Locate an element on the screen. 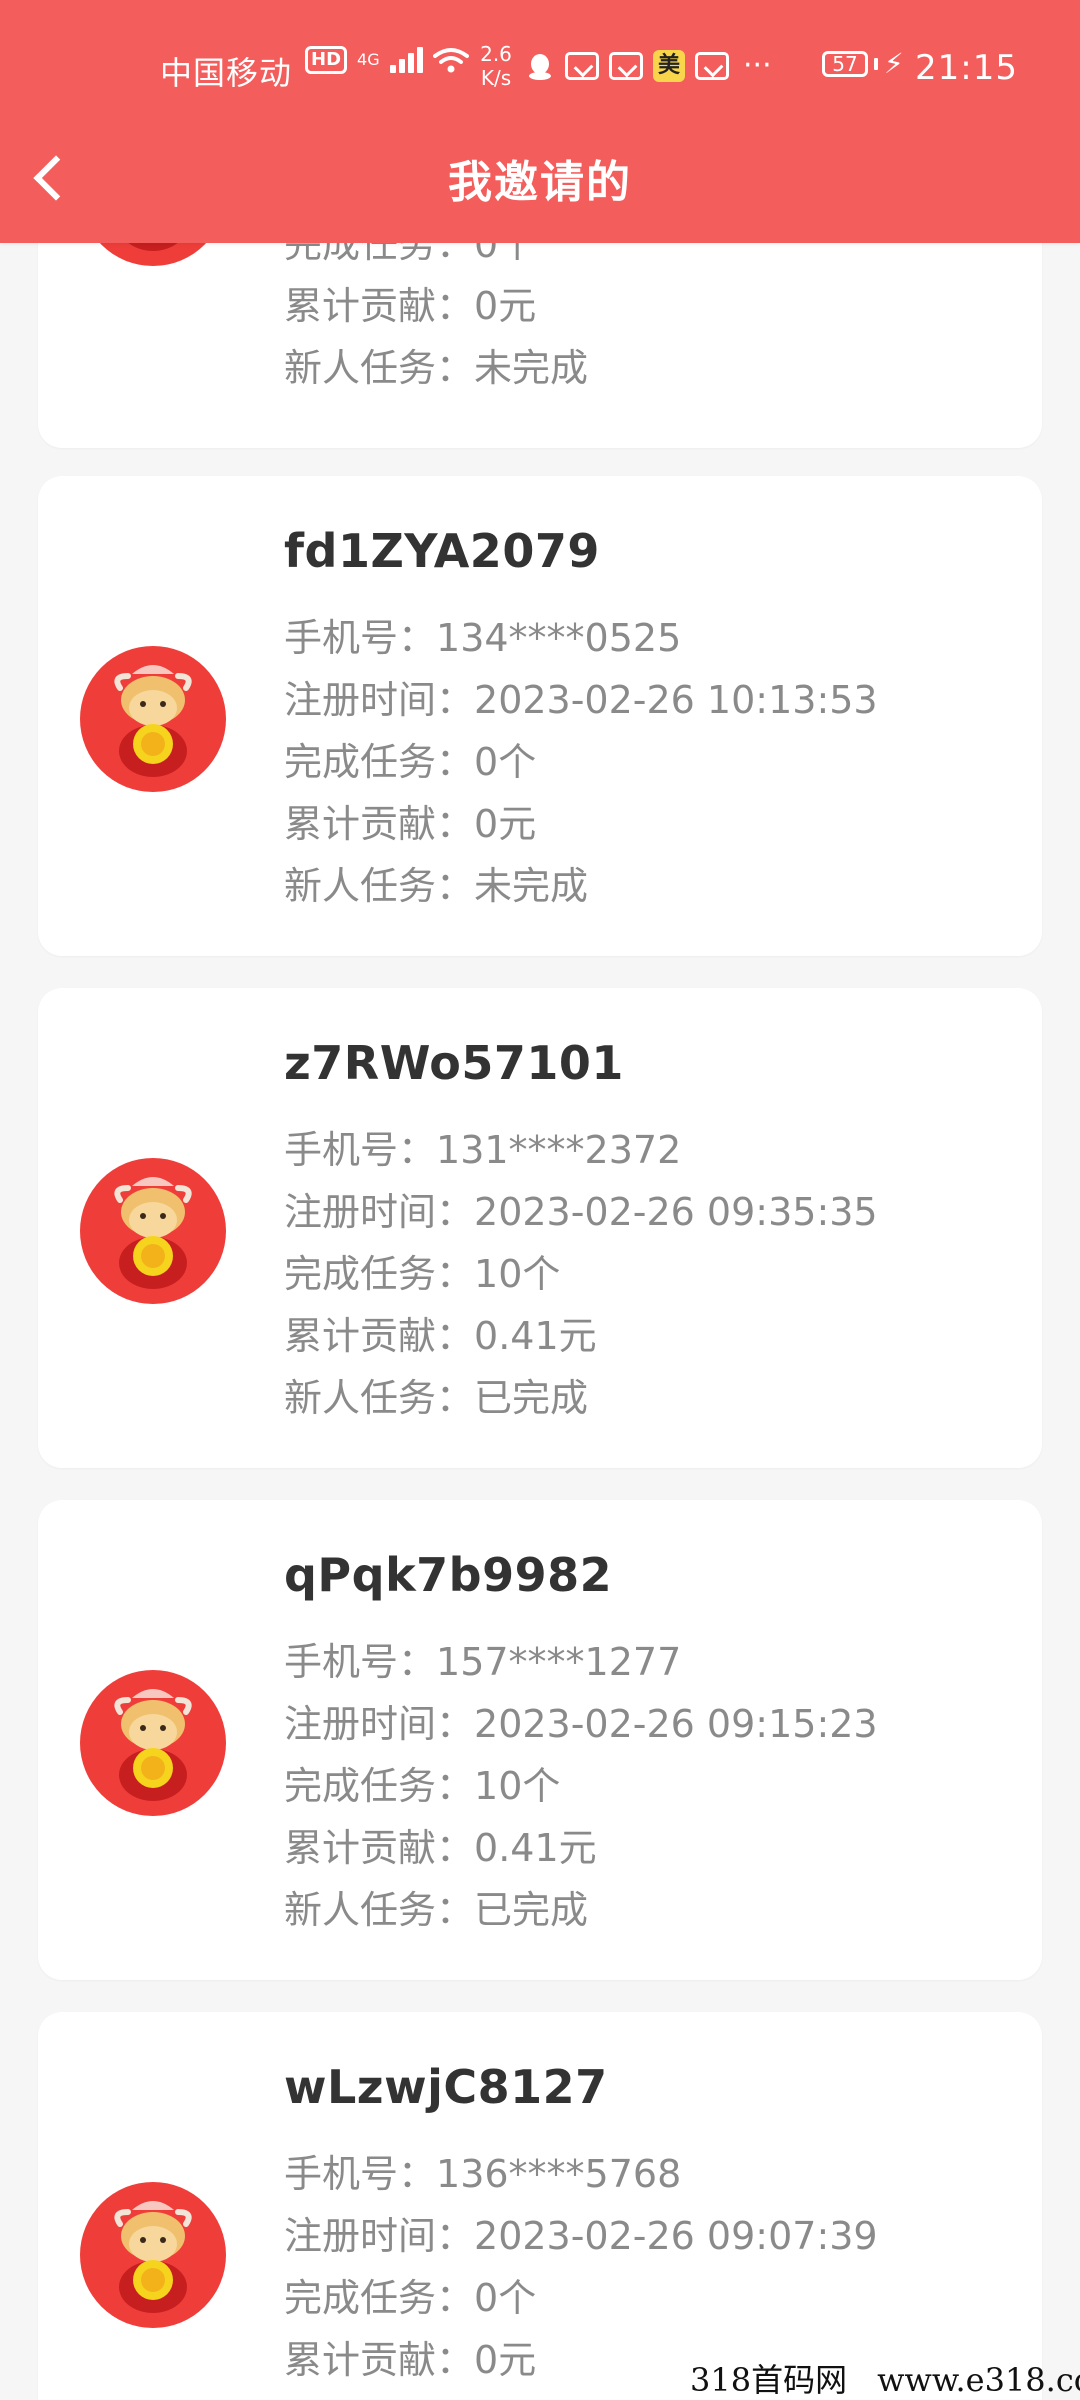 The width and height of the screenshot is (1080, 2400). qq-icon is located at coordinates (540, 66).